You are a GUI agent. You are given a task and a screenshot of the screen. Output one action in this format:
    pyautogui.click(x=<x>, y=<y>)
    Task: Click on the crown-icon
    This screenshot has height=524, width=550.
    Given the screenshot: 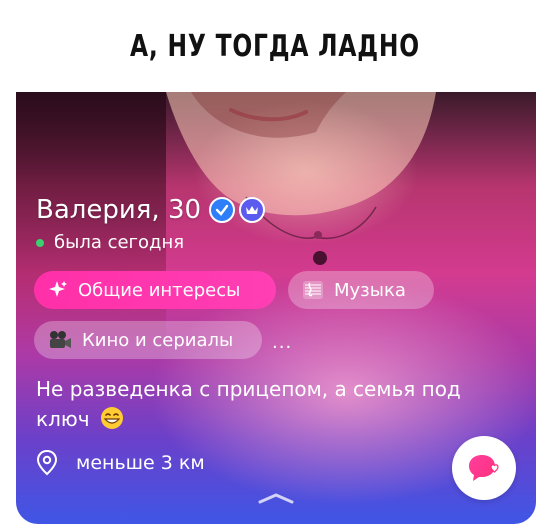 What is the action you would take?
    pyautogui.click(x=252, y=210)
    